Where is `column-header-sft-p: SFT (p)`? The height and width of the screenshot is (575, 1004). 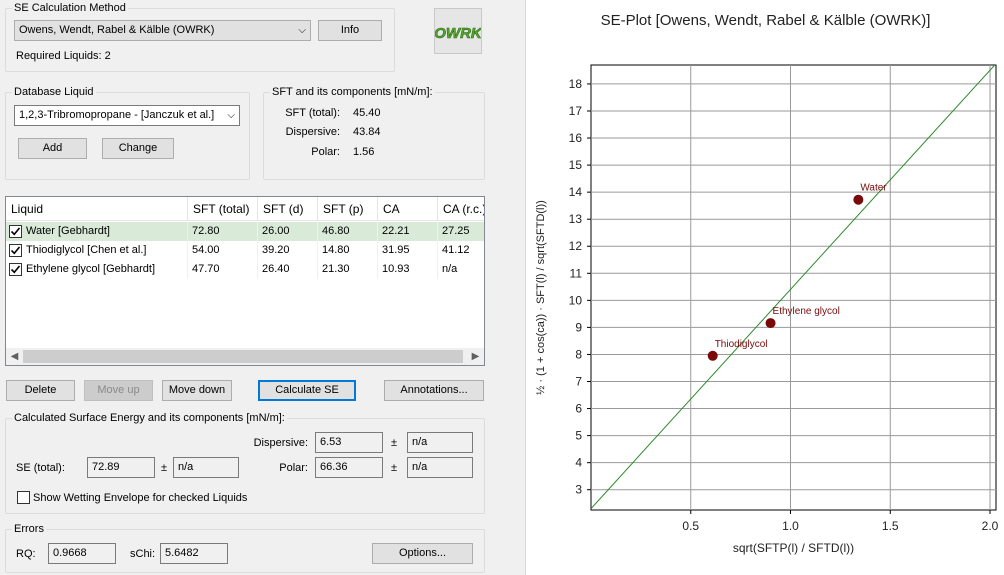
column-header-sft-p: SFT (p) is located at coordinates (348, 209).